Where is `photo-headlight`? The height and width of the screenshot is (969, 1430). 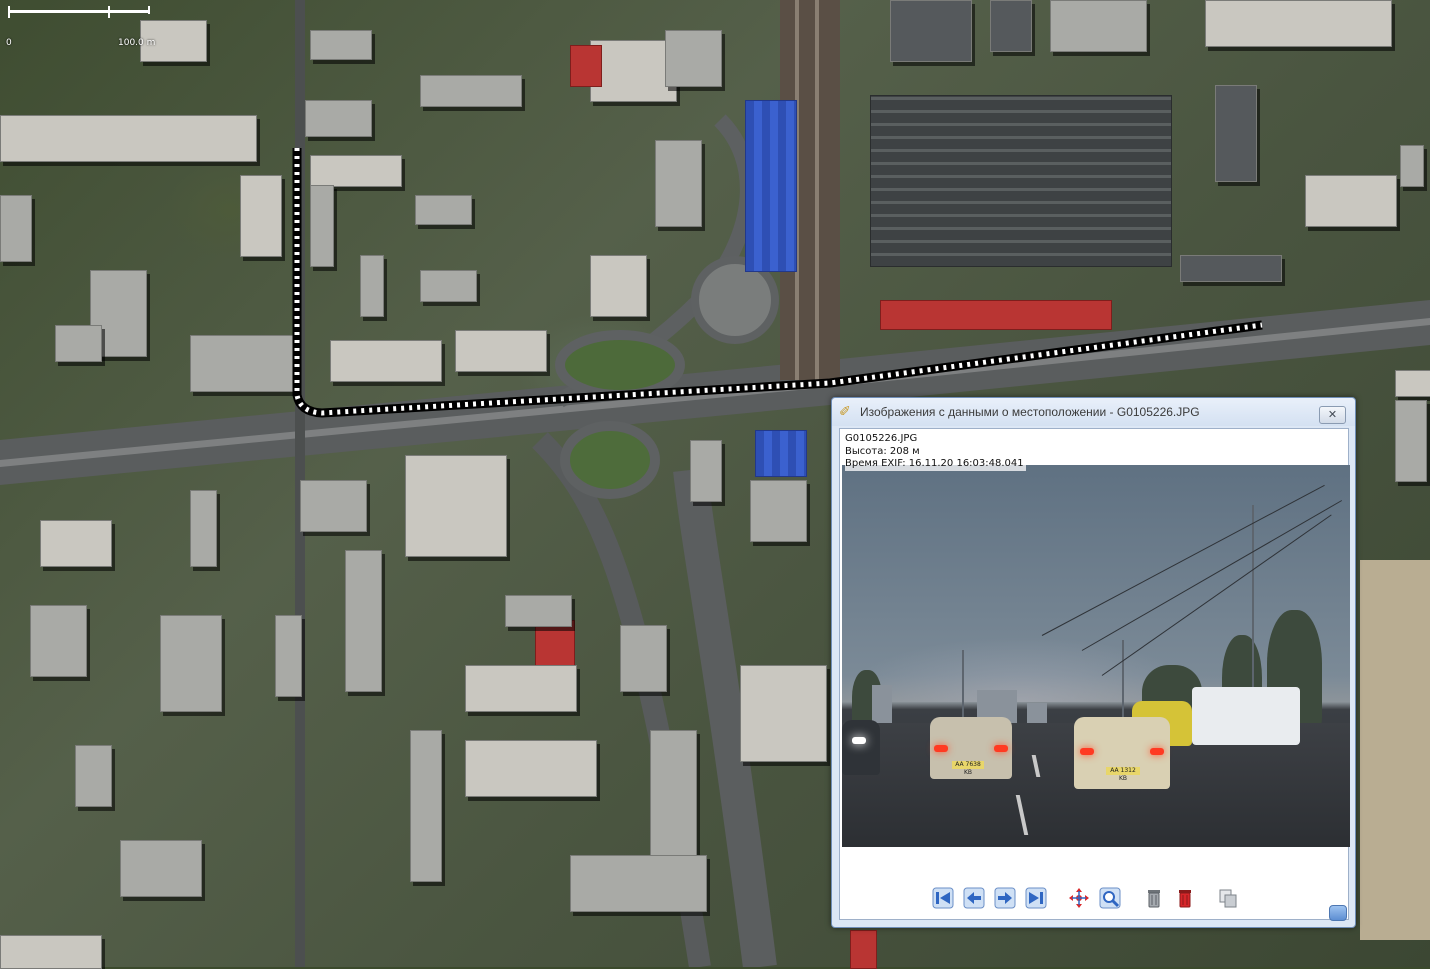
photo-headlight is located at coordinates (859, 740).